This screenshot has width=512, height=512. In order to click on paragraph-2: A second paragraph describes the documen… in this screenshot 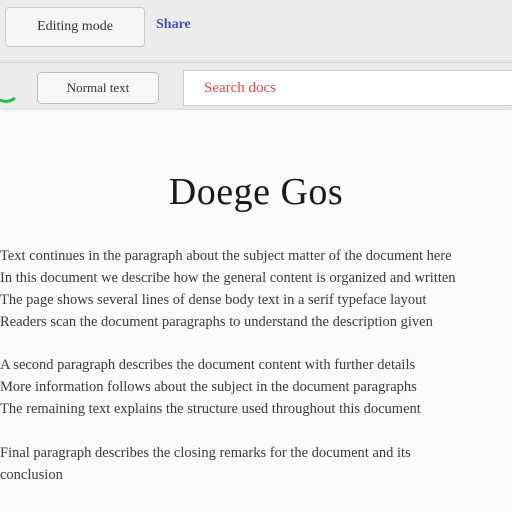, I will do `click(256, 387)`.